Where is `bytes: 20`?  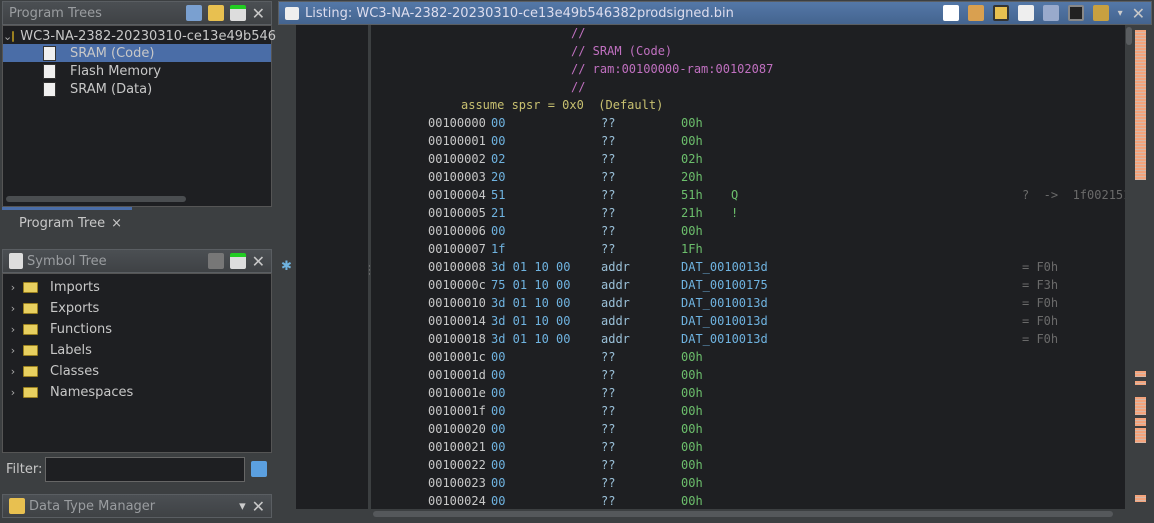
bytes: 20 is located at coordinates (498, 177).